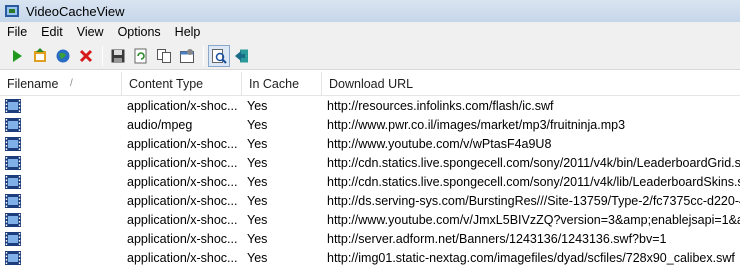  I want to click on web-button, so click(63, 56).